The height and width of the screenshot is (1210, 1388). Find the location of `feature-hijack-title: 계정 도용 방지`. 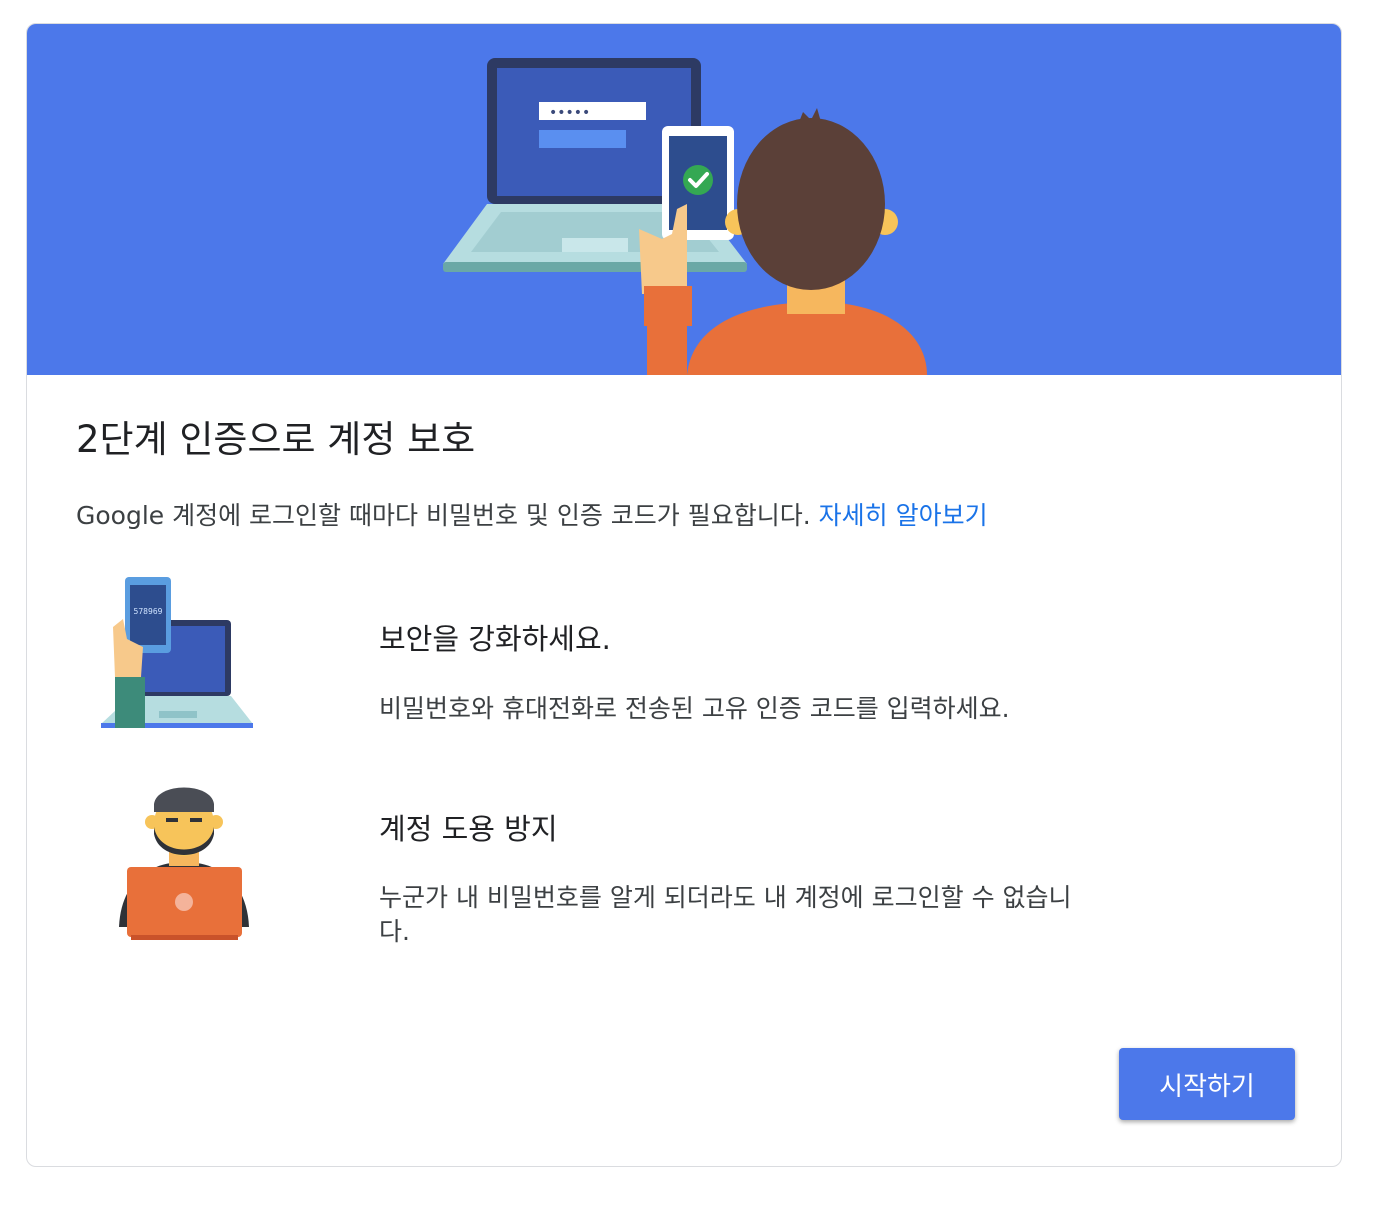

feature-hijack-title: 계정 도용 방지 is located at coordinates (468, 829).